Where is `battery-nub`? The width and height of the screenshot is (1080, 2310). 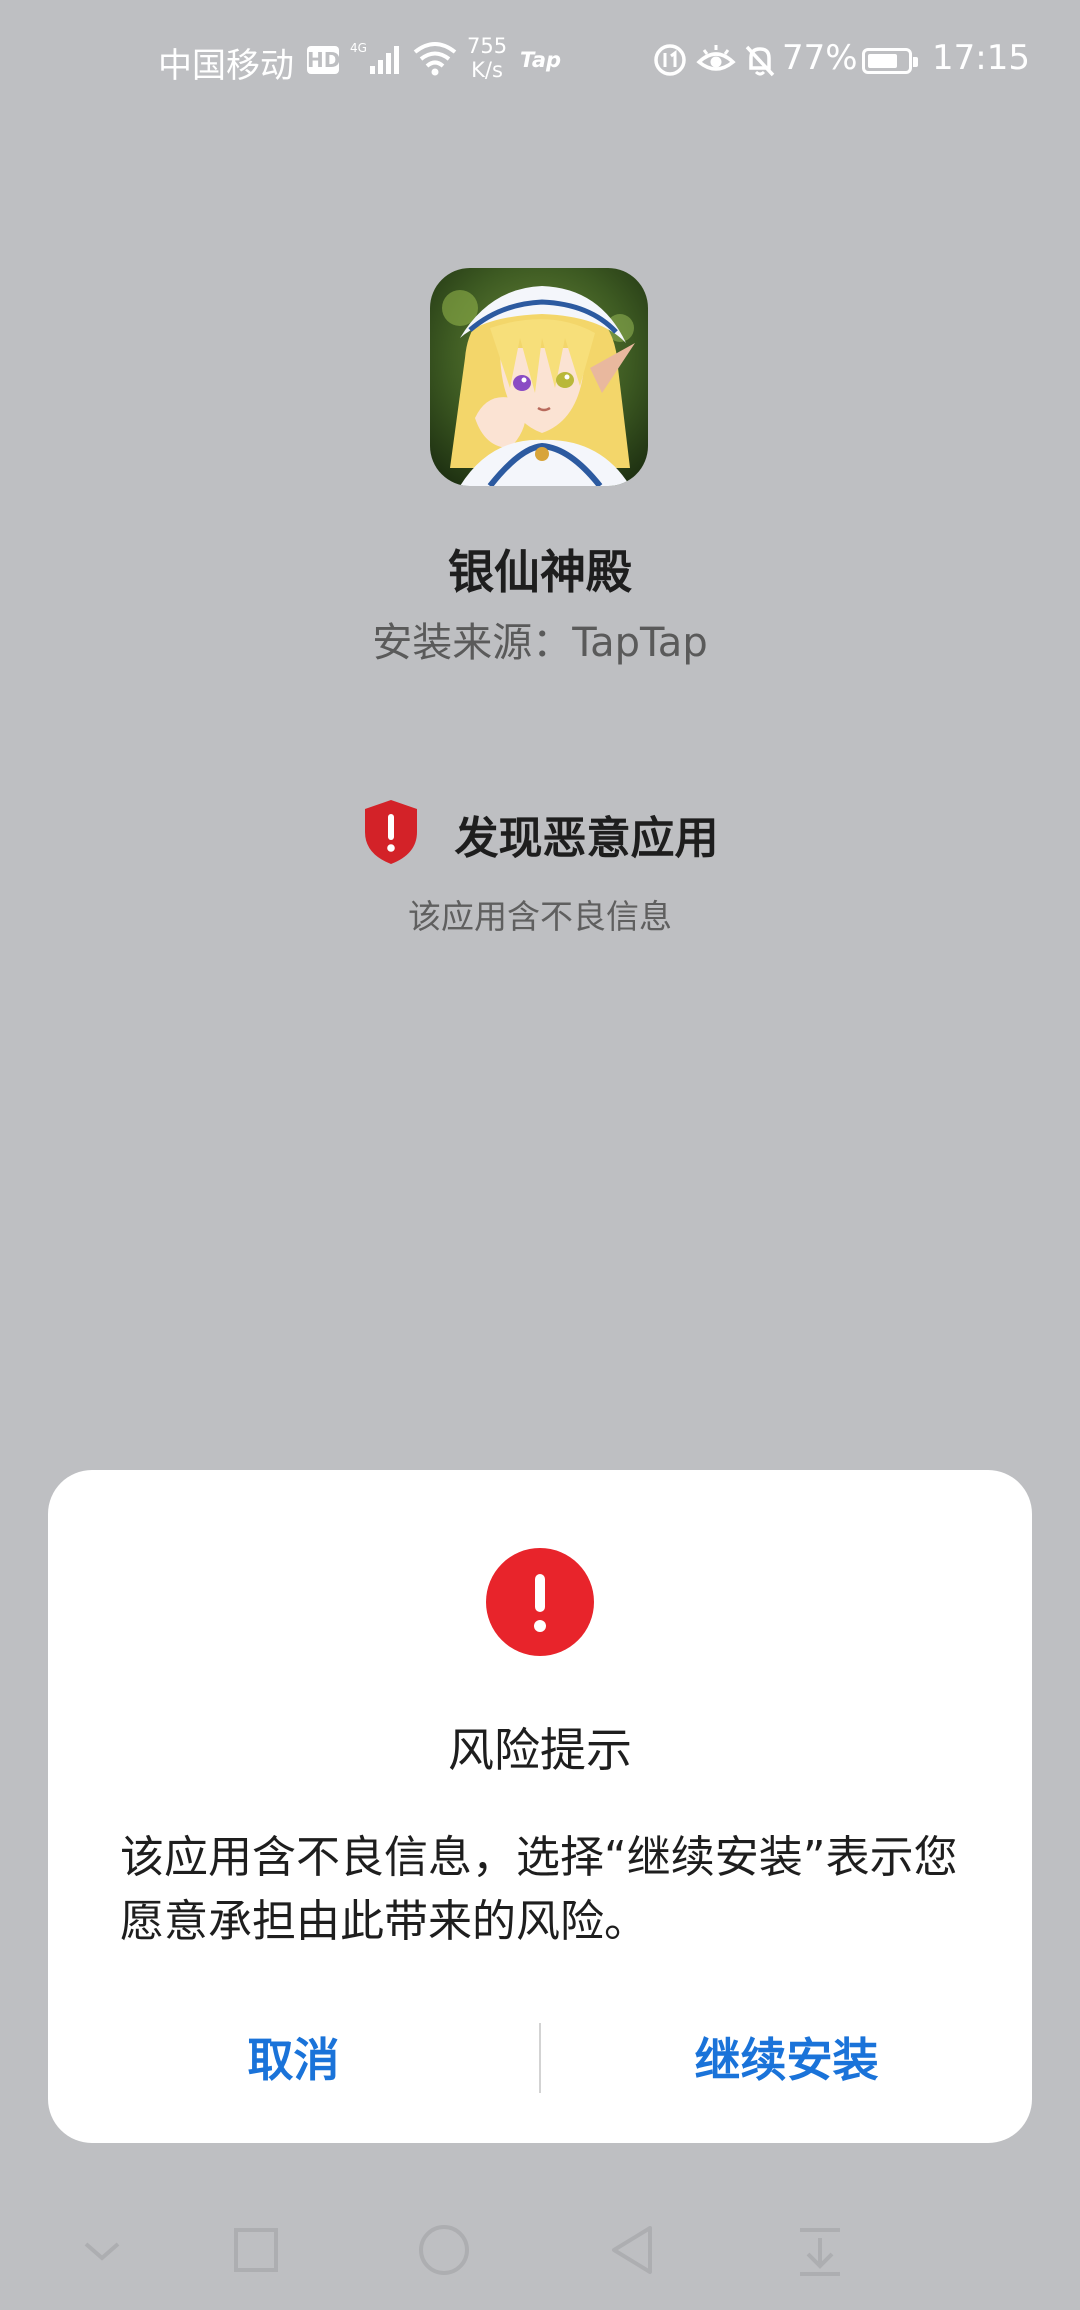
battery-nub is located at coordinates (915, 62).